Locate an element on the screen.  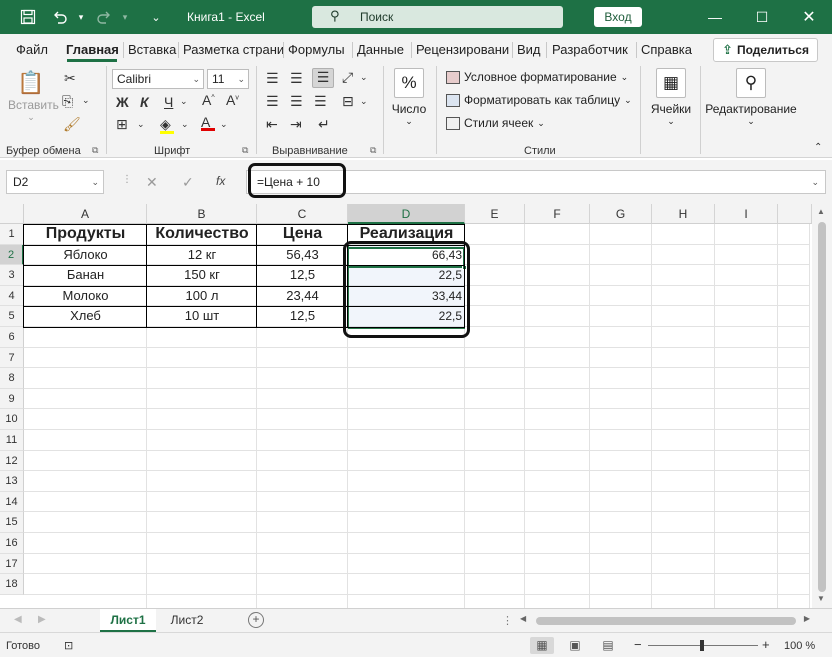
clipboard-launcher-icon: ⧉ is located at coordinates (95, 150).